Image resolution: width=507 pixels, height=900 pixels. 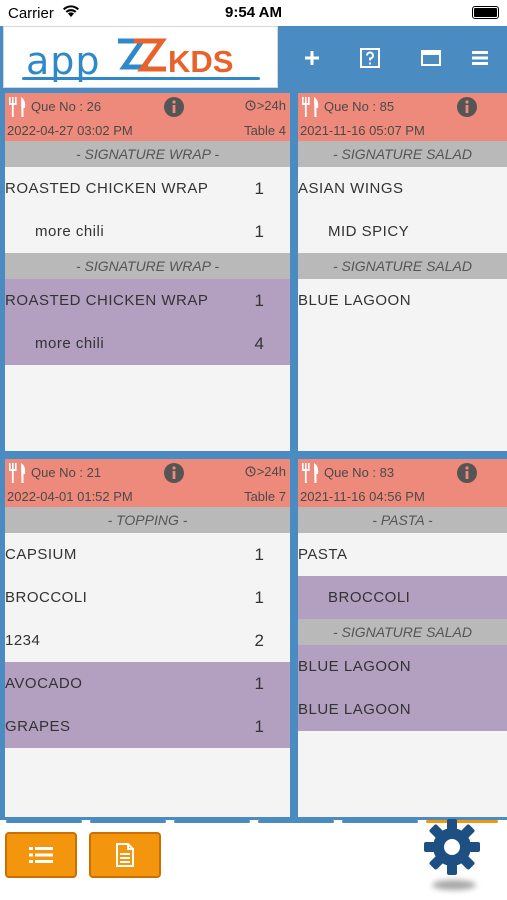 I want to click on list-icon, so click(x=41, y=855).